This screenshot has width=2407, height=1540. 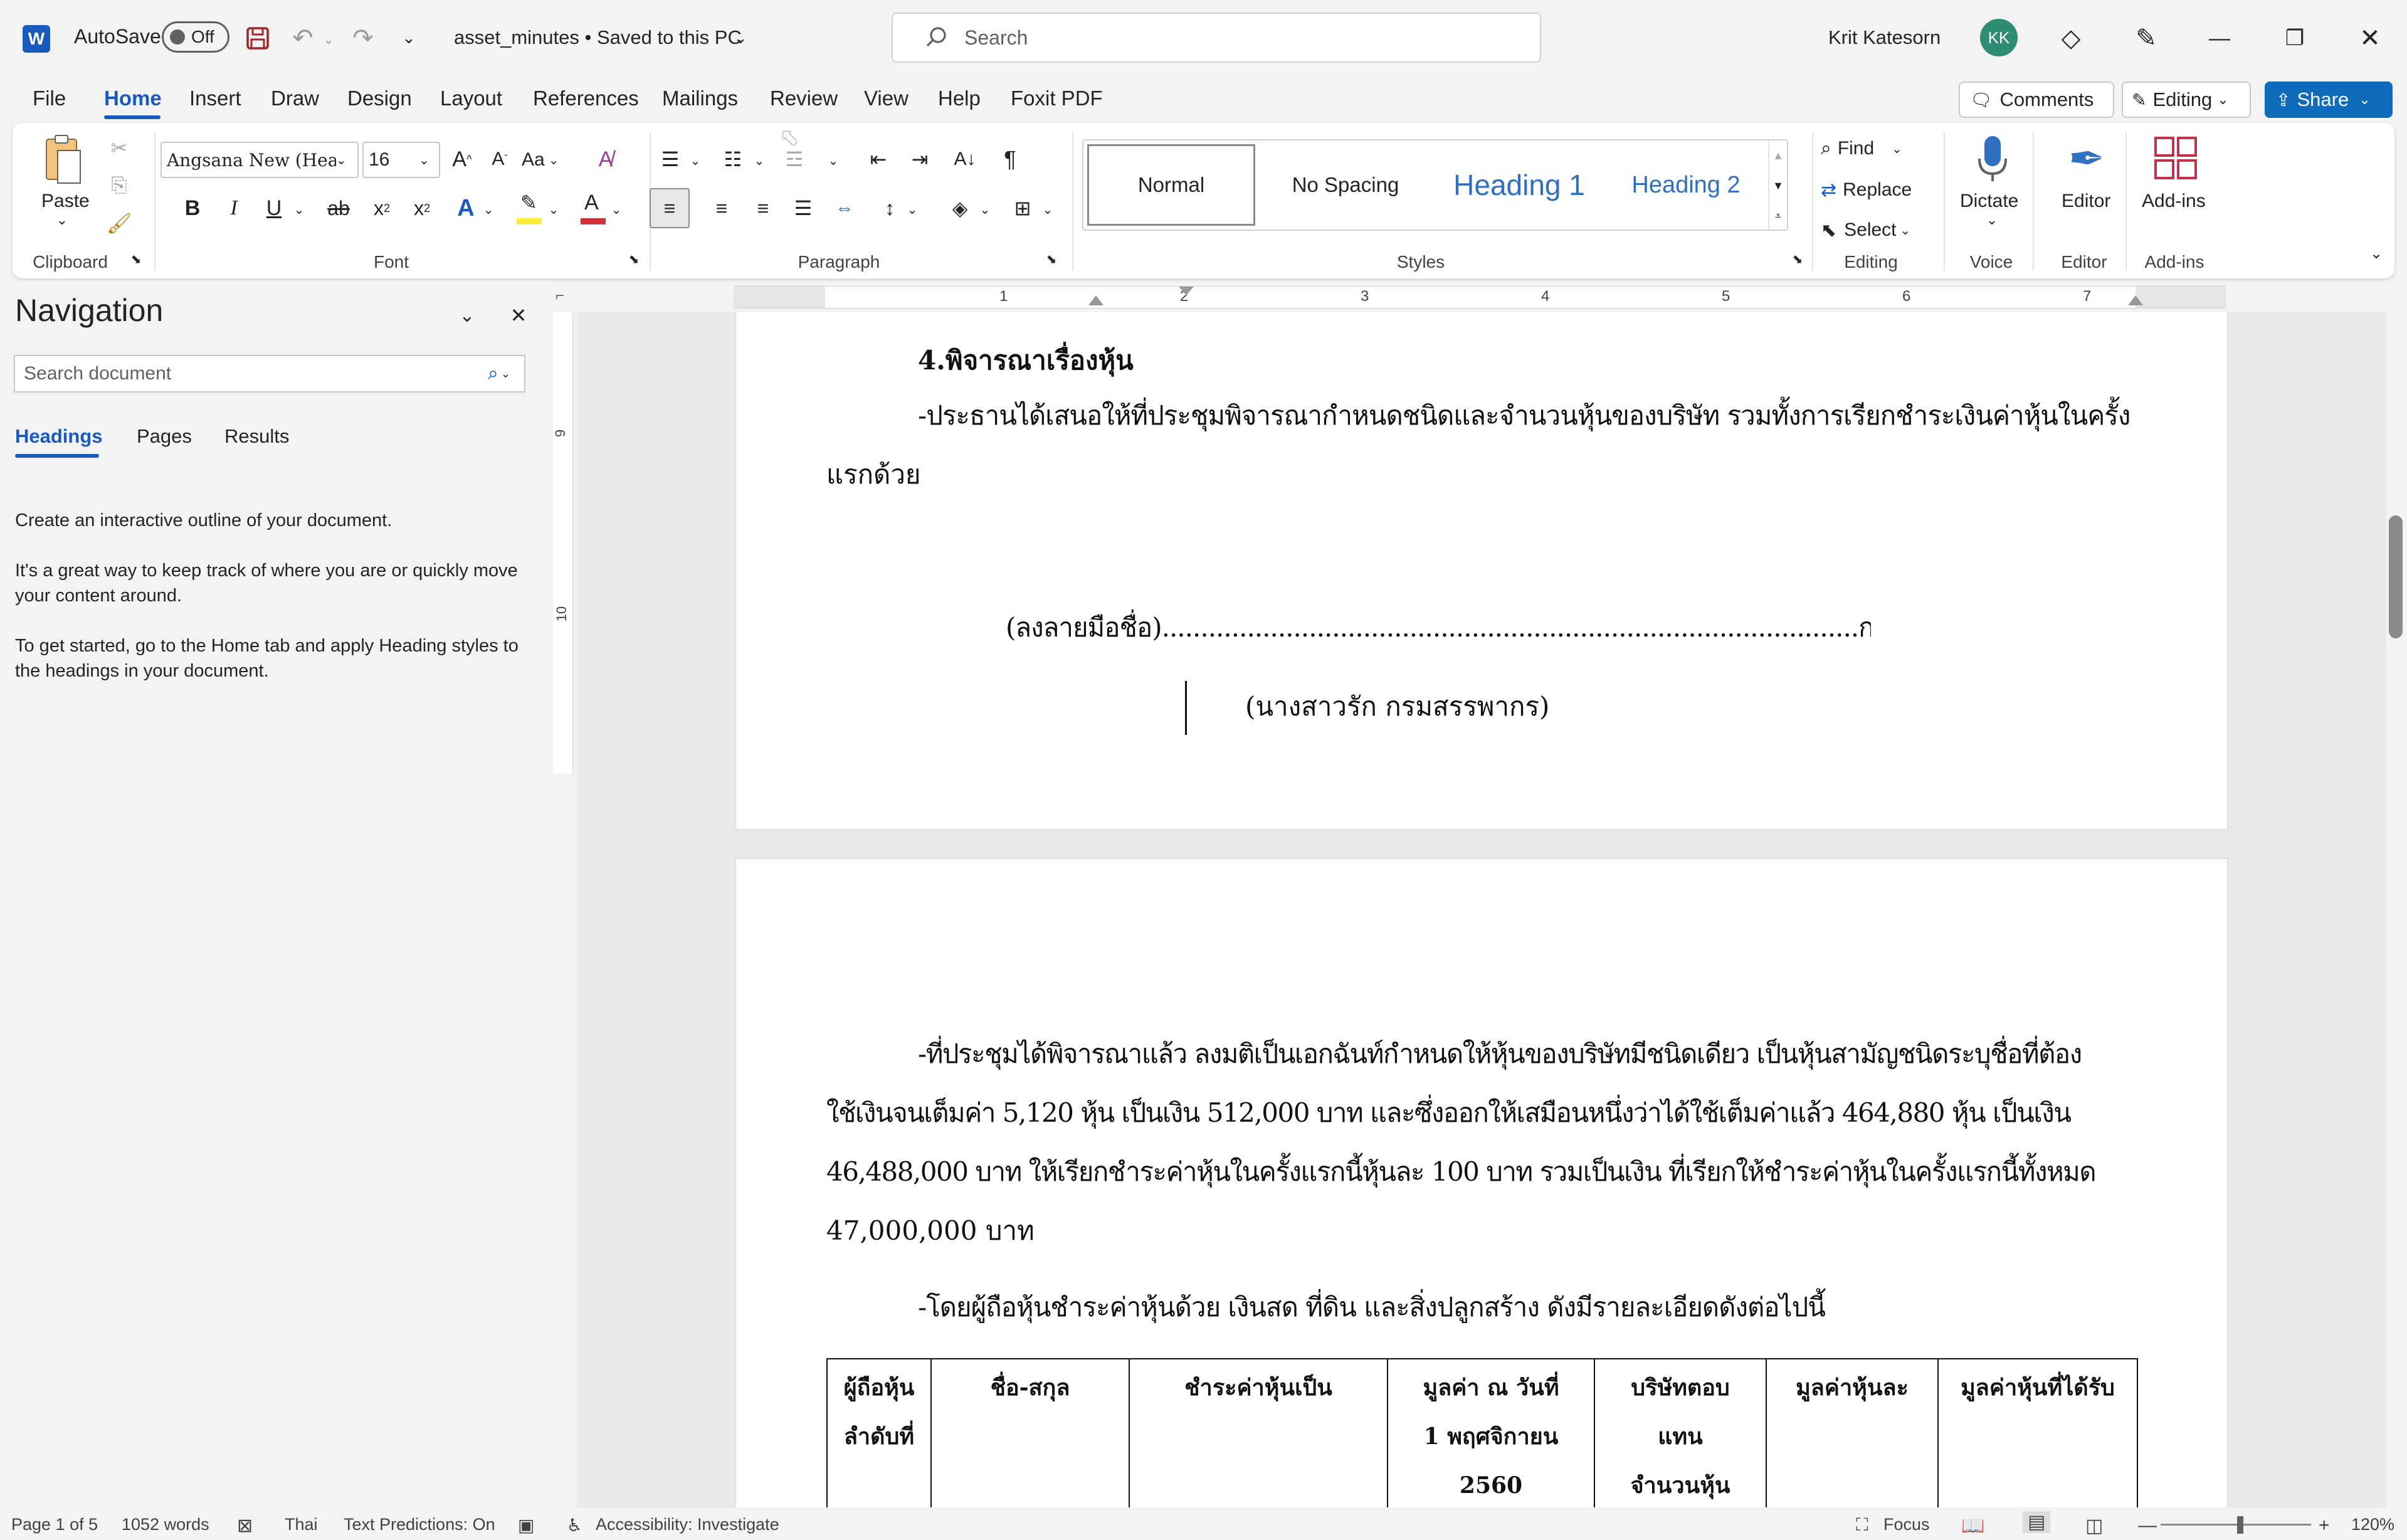 What do you see at coordinates (919, 159) in the screenshot?
I see `increase-indent-icon: ⇥` at bounding box center [919, 159].